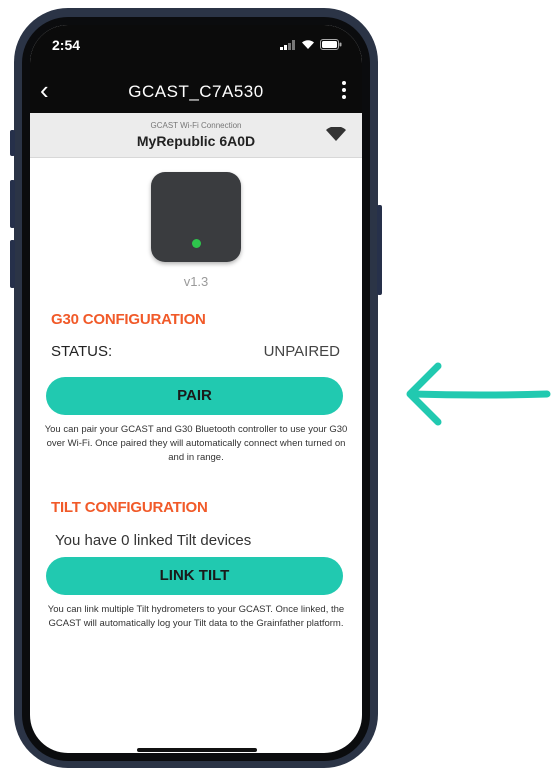 This screenshot has height=771, width=557. I want to click on status-label: STATUS:, so click(82, 351).